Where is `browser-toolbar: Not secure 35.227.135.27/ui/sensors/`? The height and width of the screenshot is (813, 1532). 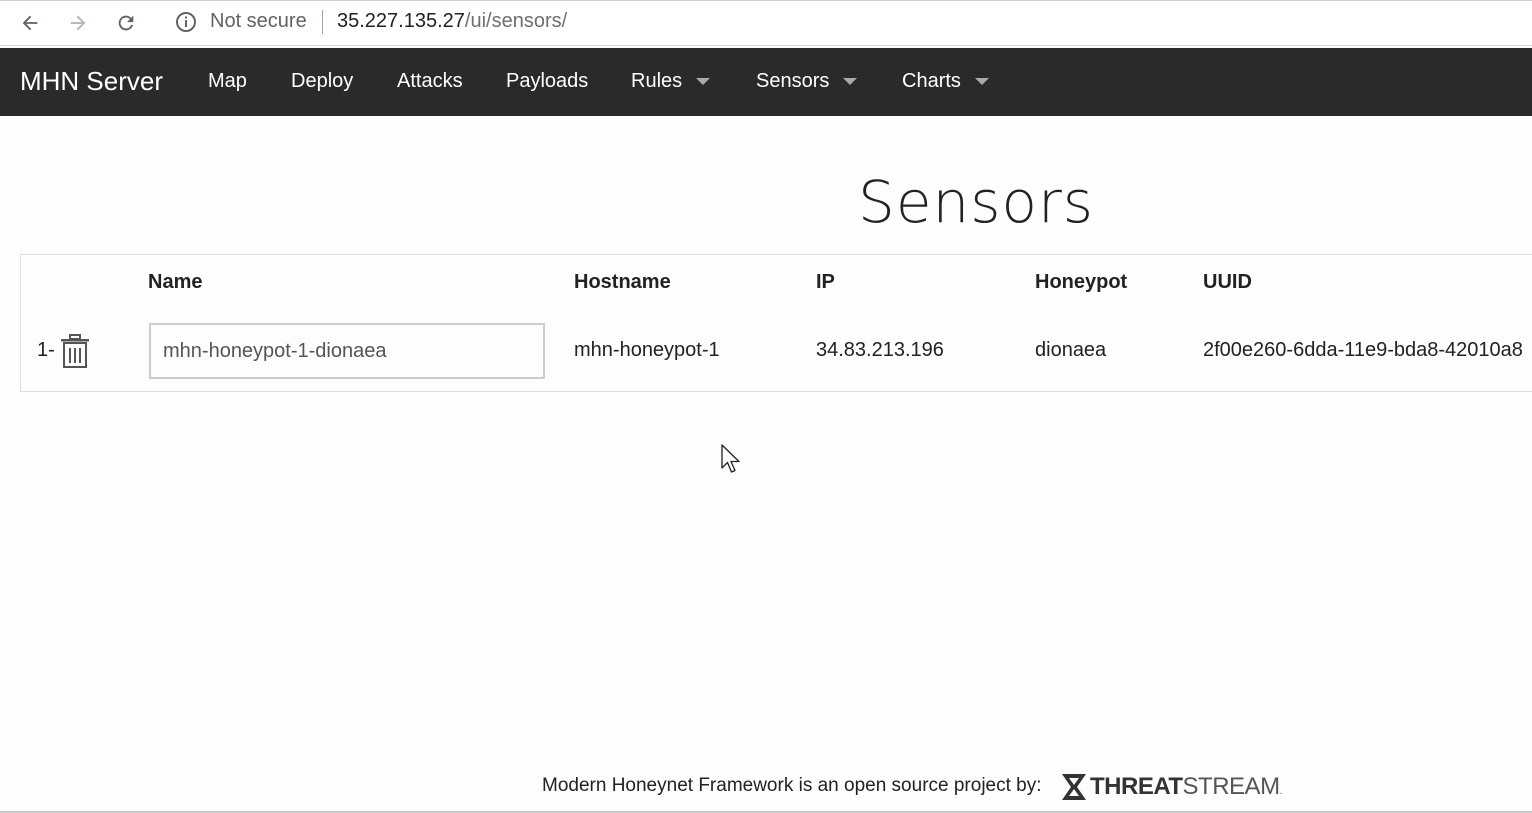
browser-toolbar: Not secure 35.227.135.27/ui/sensors/ is located at coordinates (766, 23).